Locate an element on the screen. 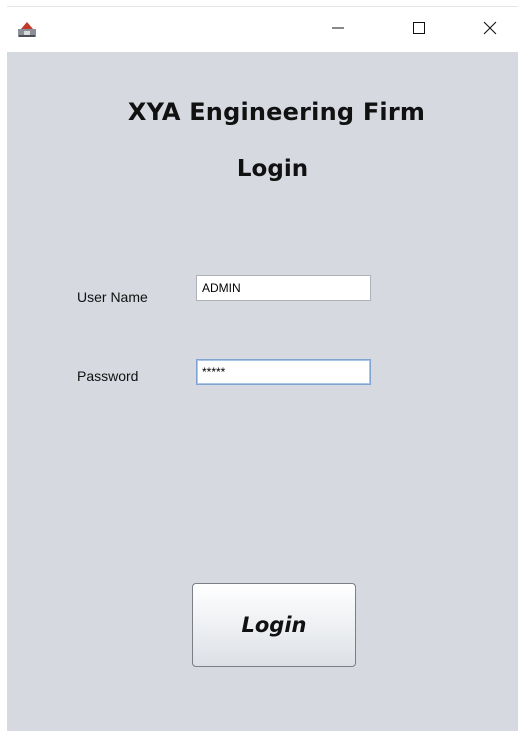  company-title: XYA Engineering Firm is located at coordinates (276, 112).